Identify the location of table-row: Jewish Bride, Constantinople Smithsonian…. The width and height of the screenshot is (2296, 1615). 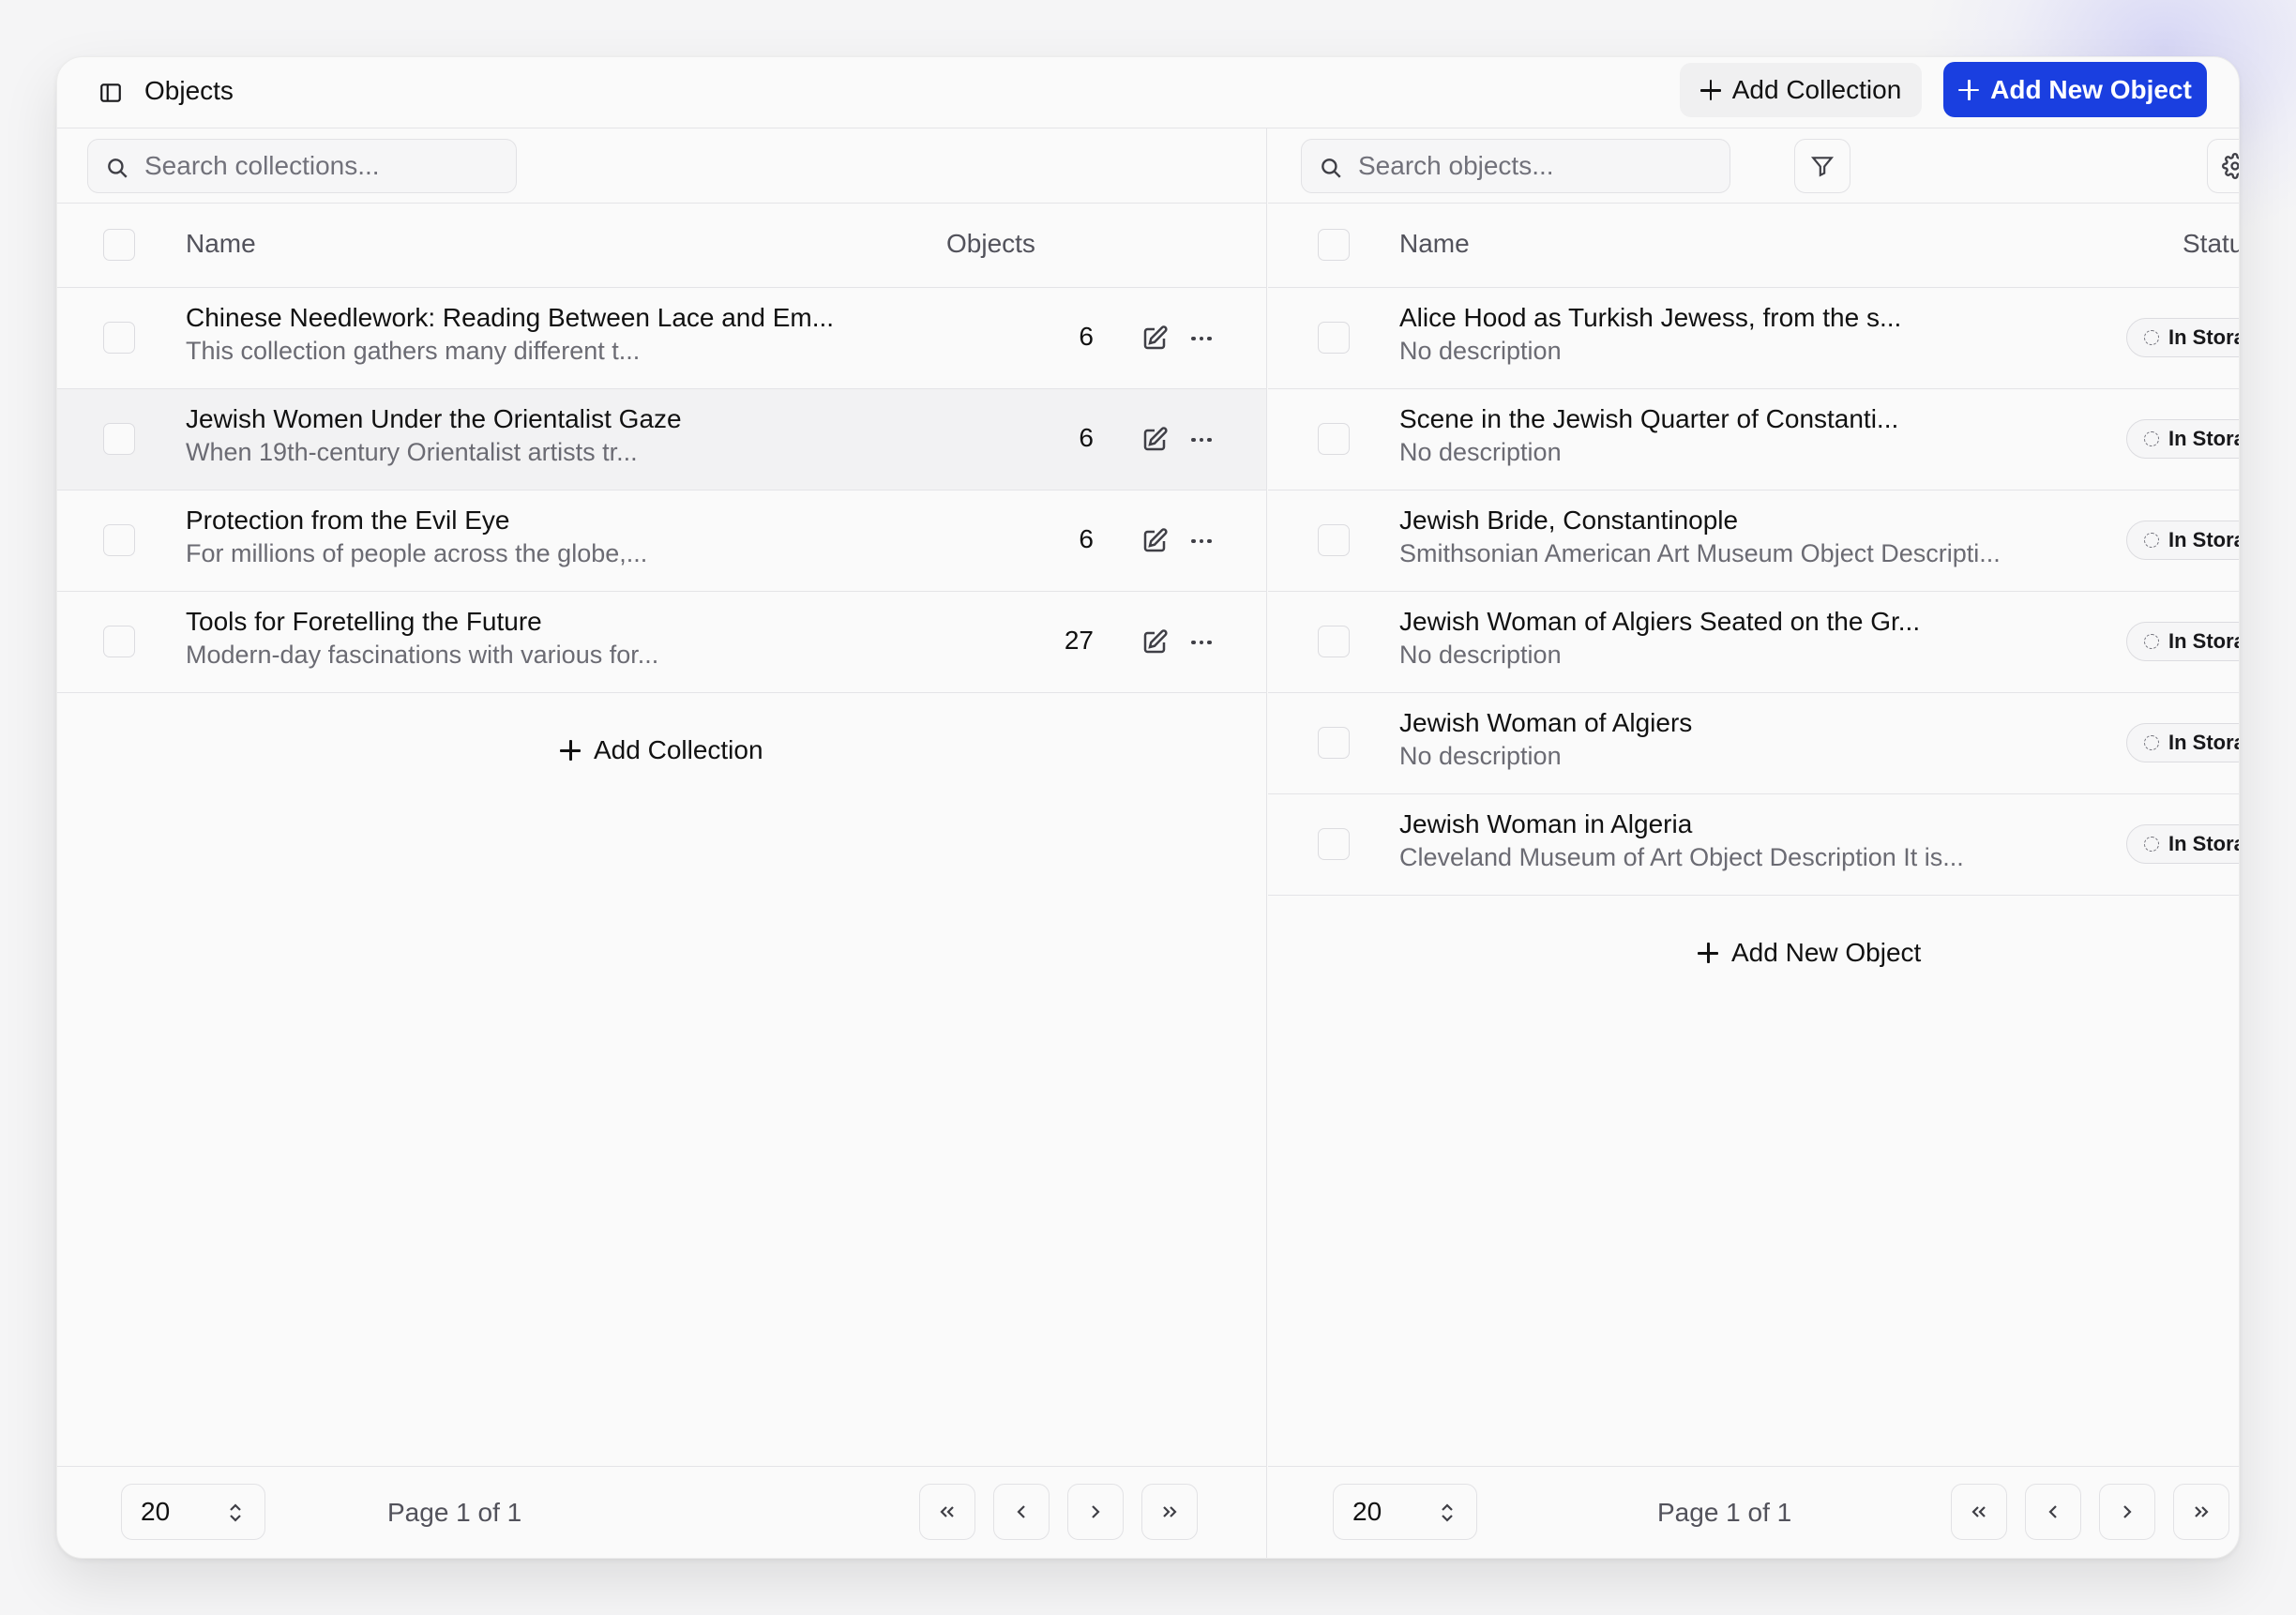
(1753, 541).